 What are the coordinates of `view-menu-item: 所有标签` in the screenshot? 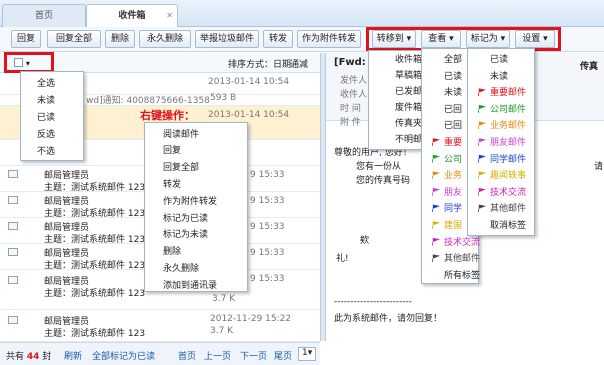 It's located at (456, 274).